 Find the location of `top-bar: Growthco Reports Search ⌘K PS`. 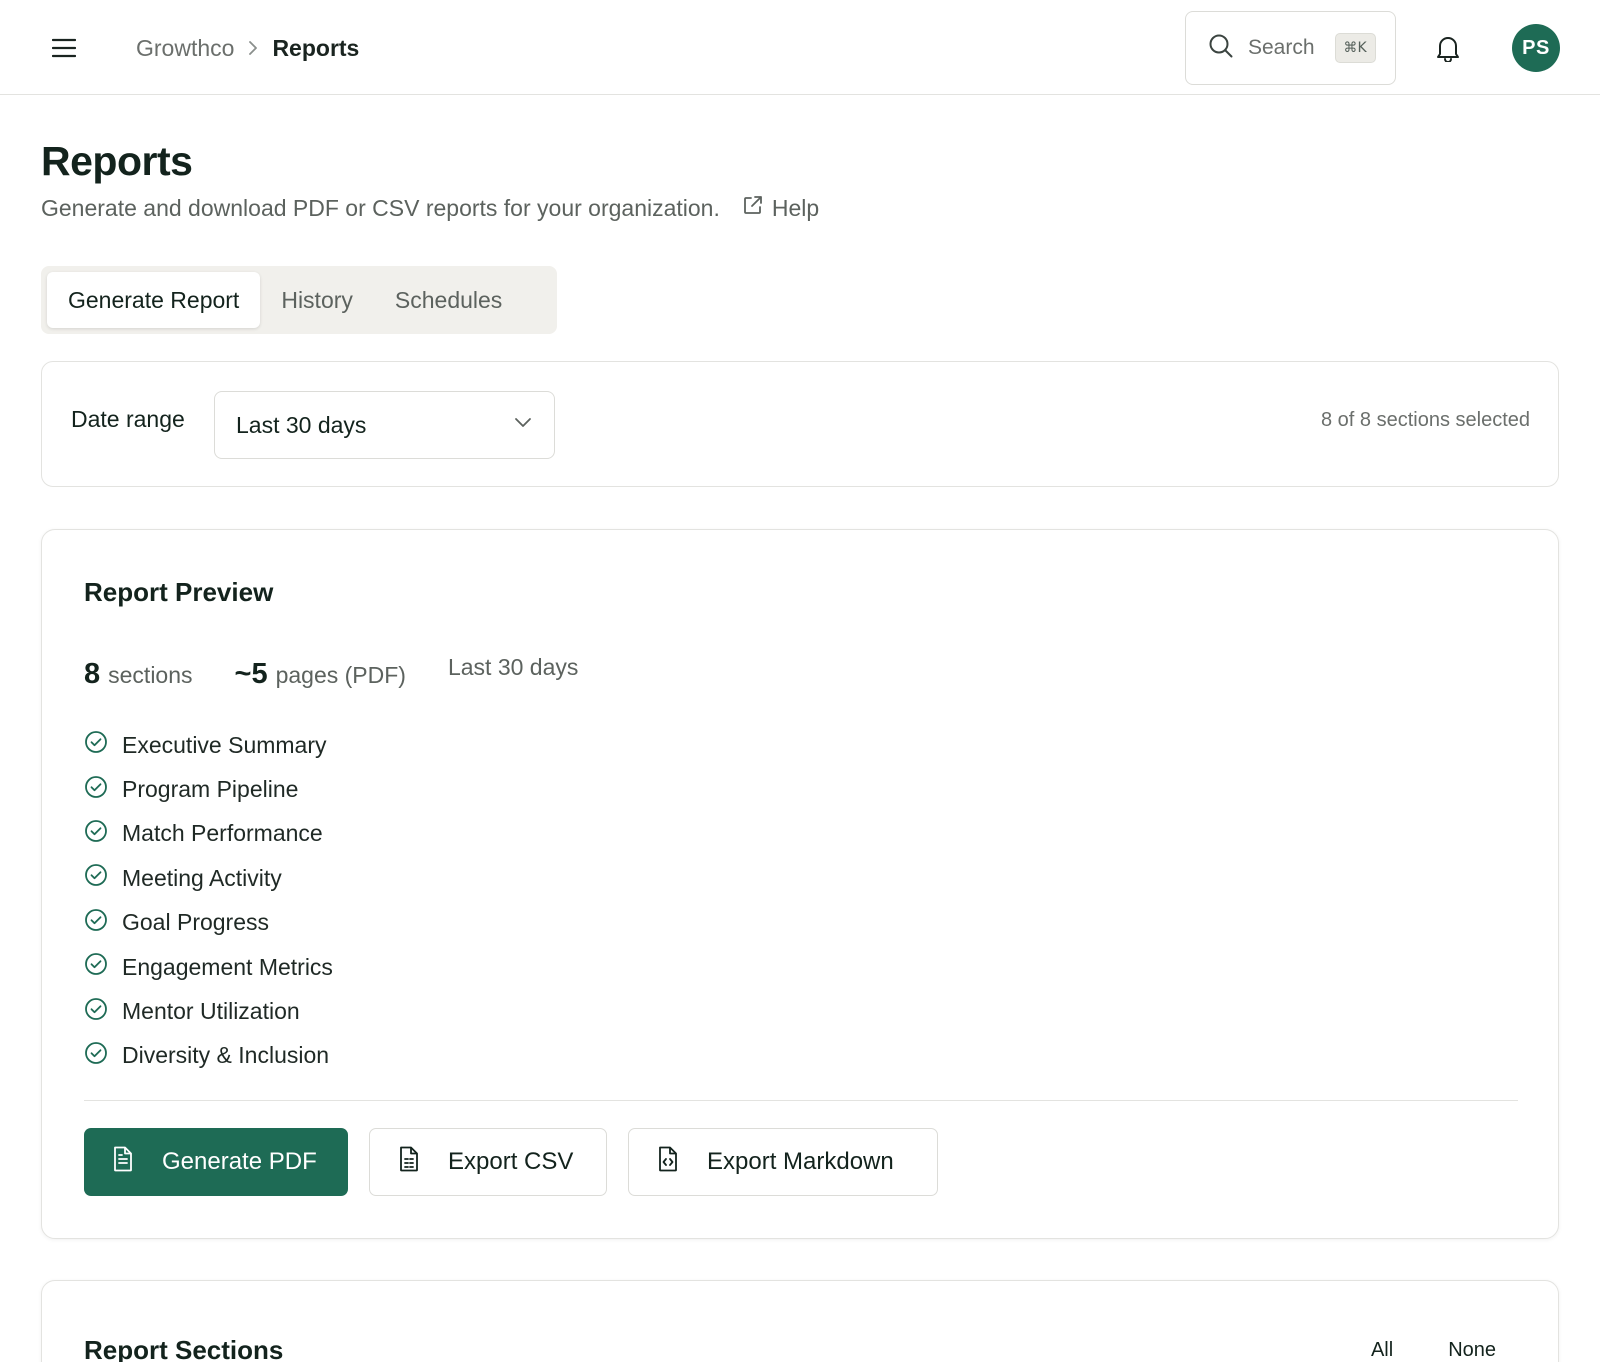

top-bar: Growthco Reports Search ⌘K PS is located at coordinates (800, 47).